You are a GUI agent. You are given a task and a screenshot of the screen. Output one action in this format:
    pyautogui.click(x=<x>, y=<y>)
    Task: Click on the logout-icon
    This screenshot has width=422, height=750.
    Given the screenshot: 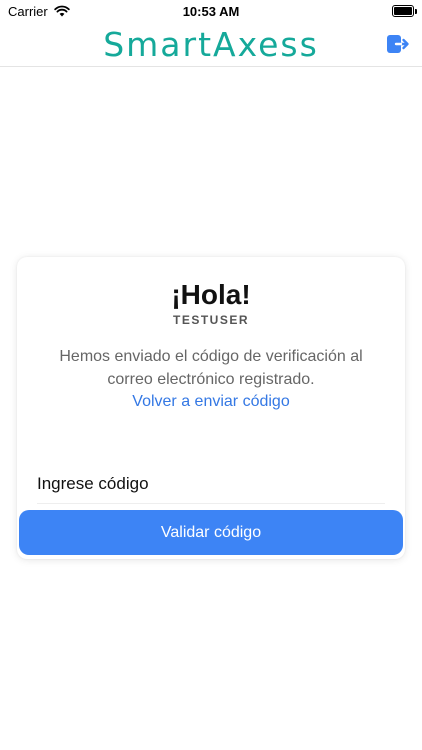 What is the action you would take?
    pyautogui.click(x=398, y=44)
    